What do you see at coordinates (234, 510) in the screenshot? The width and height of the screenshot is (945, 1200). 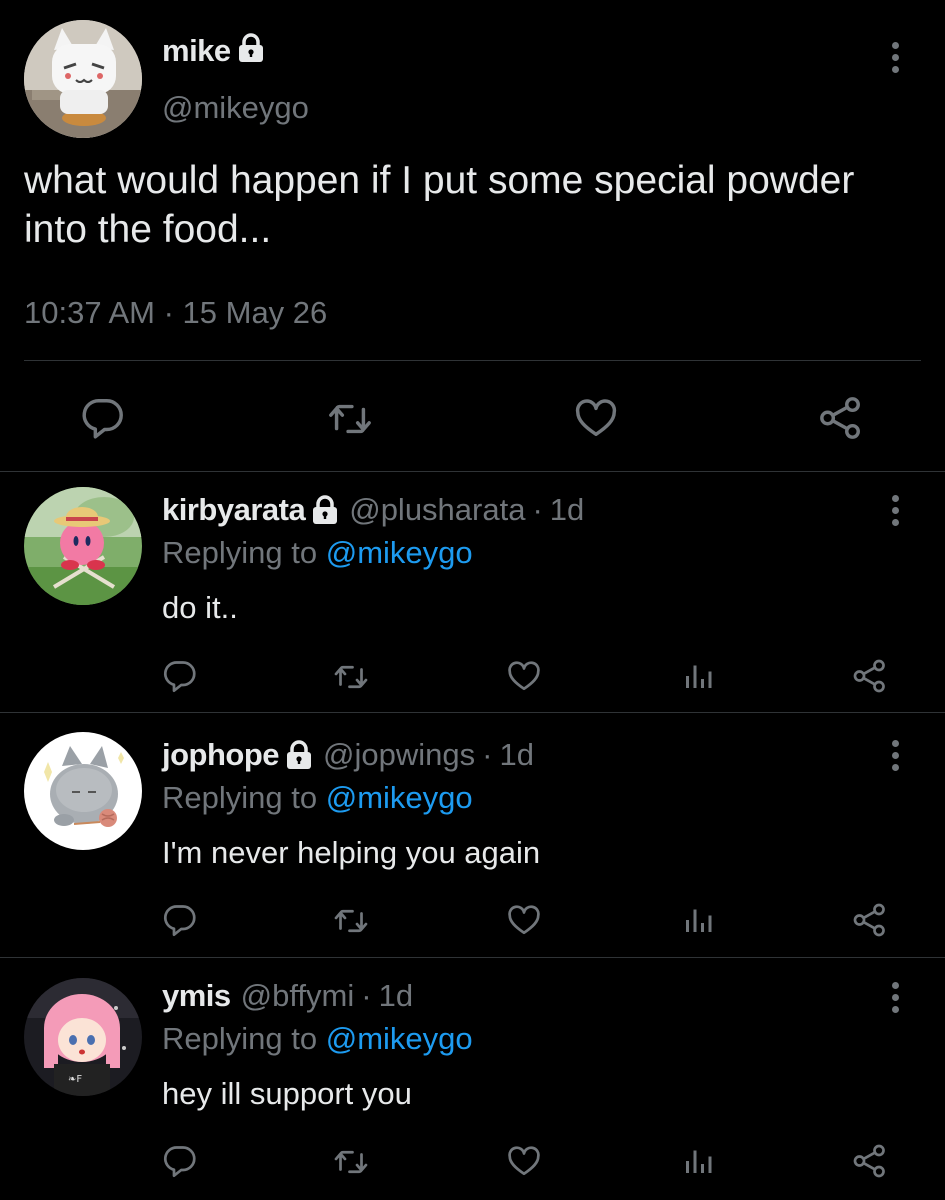 I see `reply-author-name: kirbyarata` at bounding box center [234, 510].